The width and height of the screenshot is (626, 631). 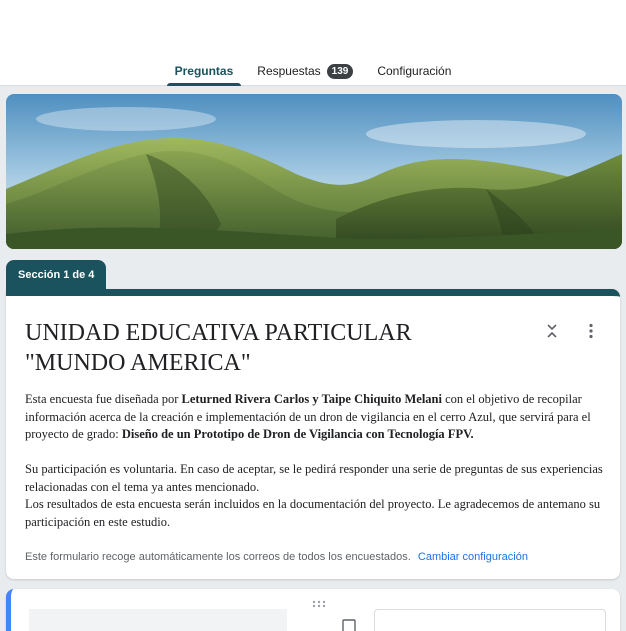 What do you see at coordinates (349, 625) in the screenshot?
I see `image-icon` at bounding box center [349, 625].